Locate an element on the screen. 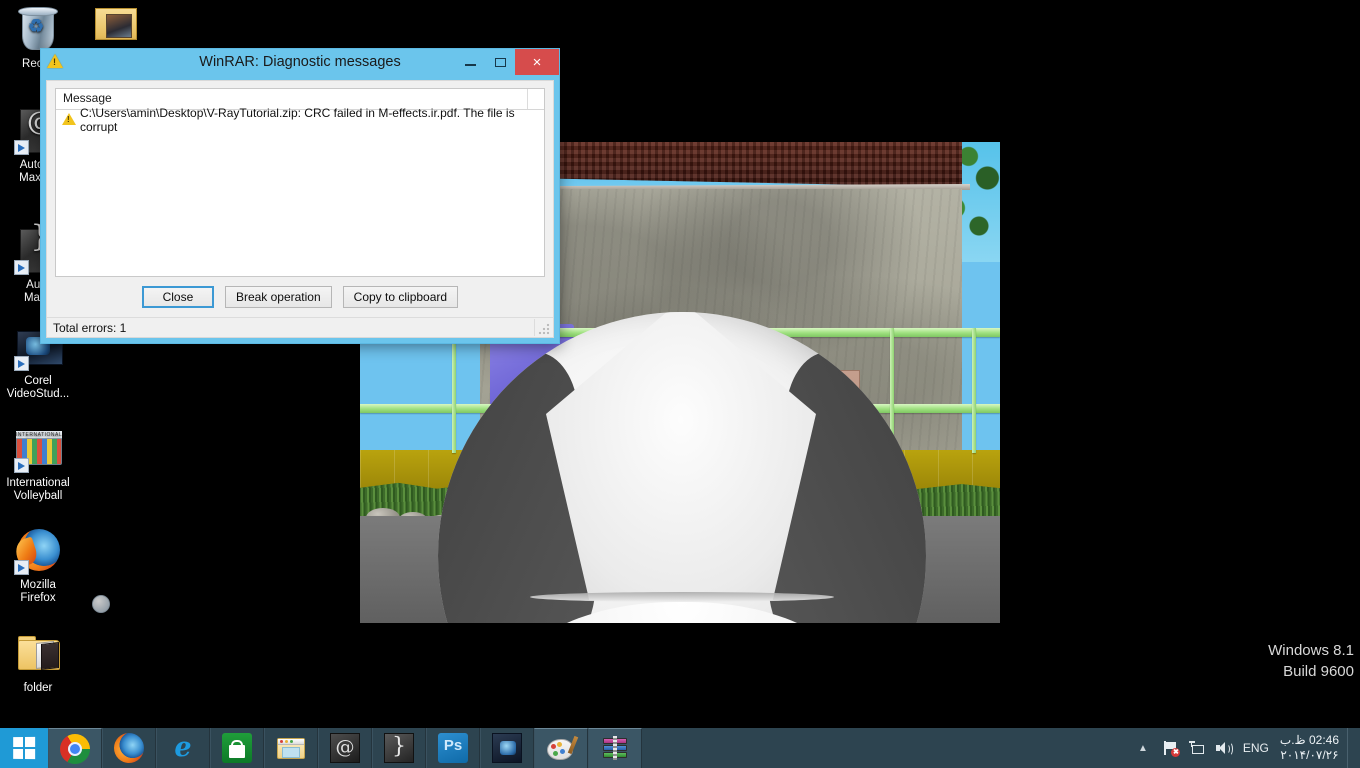 The image size is (1360, 768). warning-icon is located at coordinates (69, 119).